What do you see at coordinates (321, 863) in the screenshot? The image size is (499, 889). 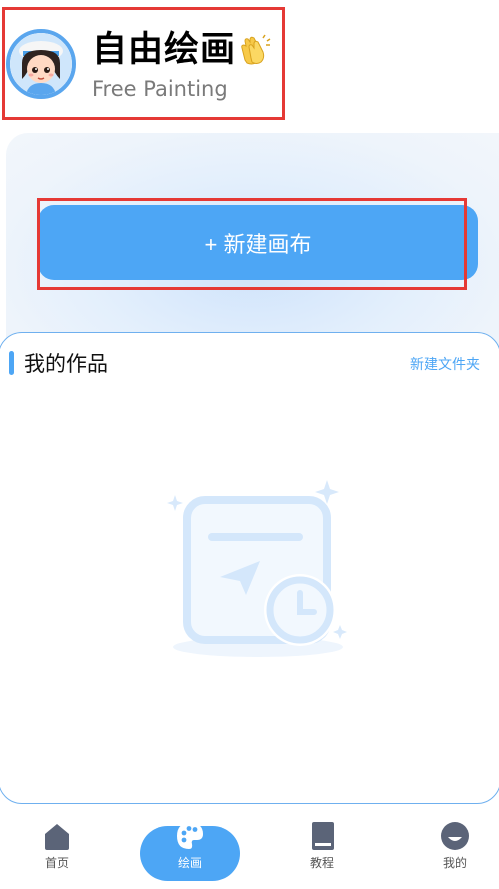 I see `nav-label-tutorial: 教程` at bounding box center [321, 863].